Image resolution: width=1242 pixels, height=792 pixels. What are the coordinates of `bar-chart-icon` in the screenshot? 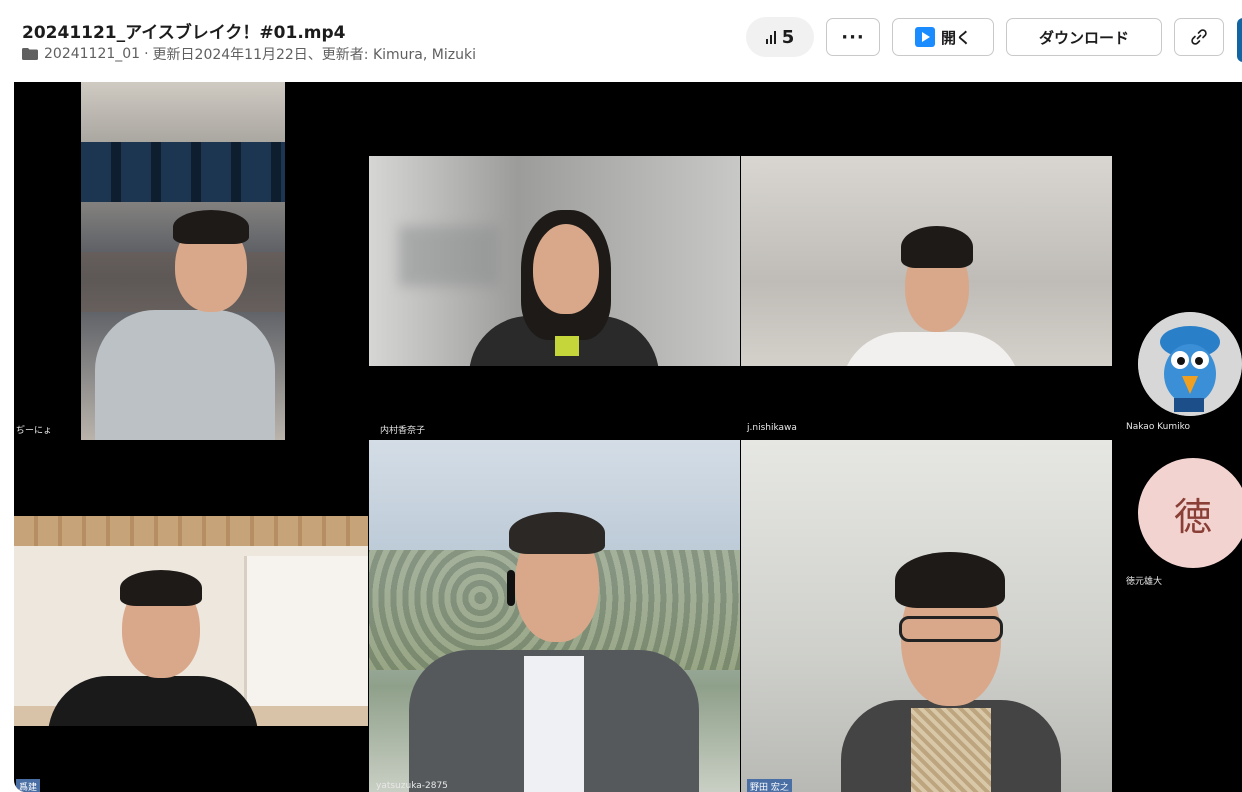 It's located at (770, 37).